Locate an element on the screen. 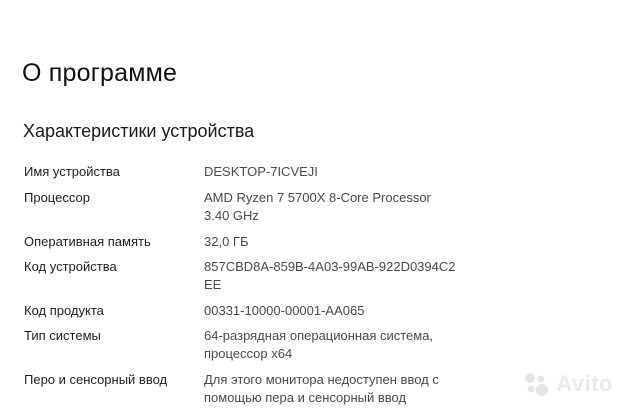  spec-value-line: 64-разрядная операционная система, is located at coordinates (319, 335).